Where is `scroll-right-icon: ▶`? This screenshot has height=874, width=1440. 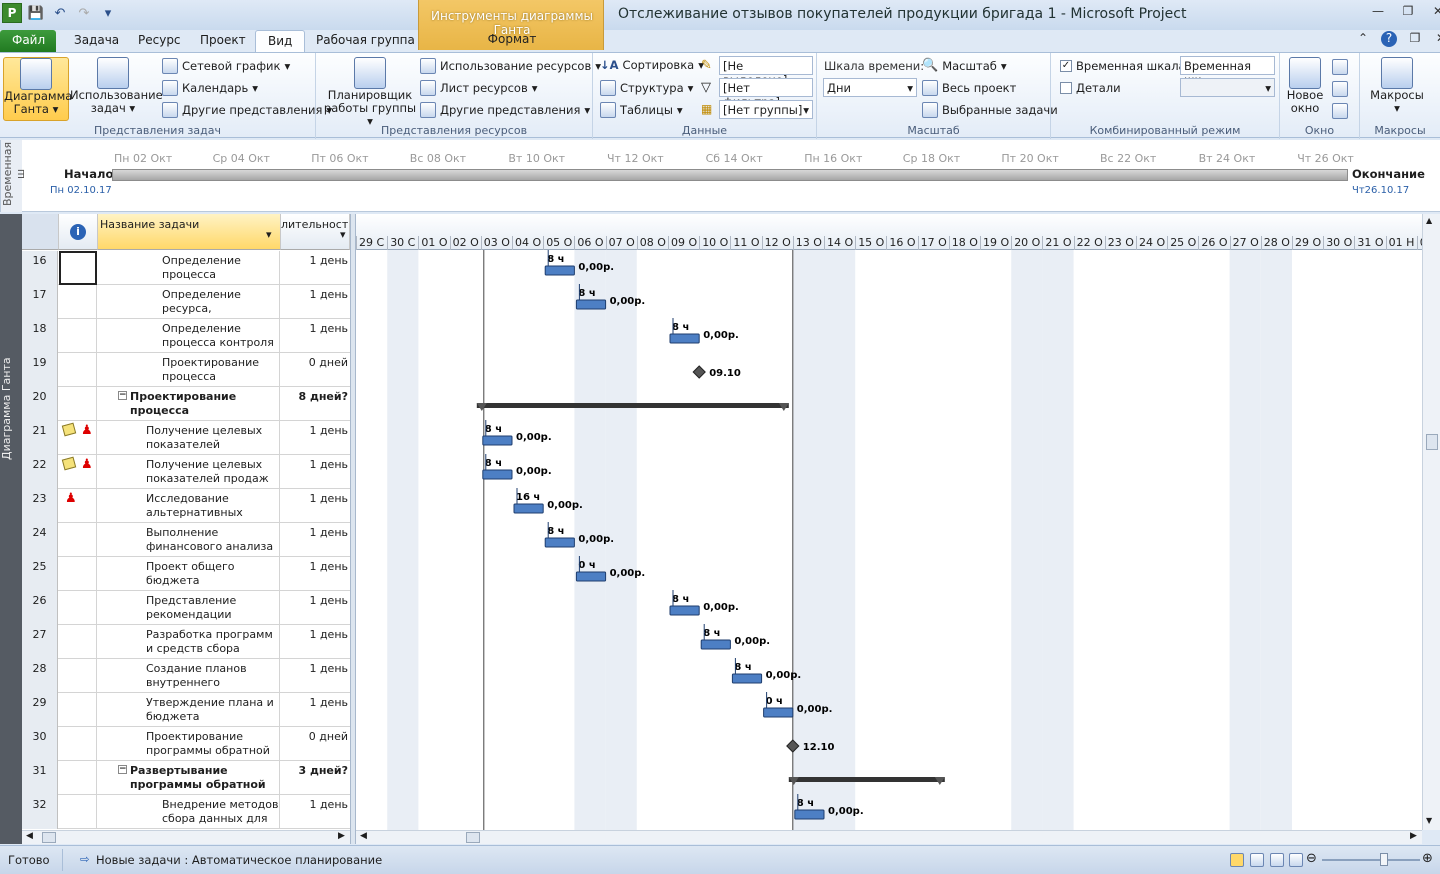 scroll-right-icon: ▶ is located at coordinates (1413, 836).